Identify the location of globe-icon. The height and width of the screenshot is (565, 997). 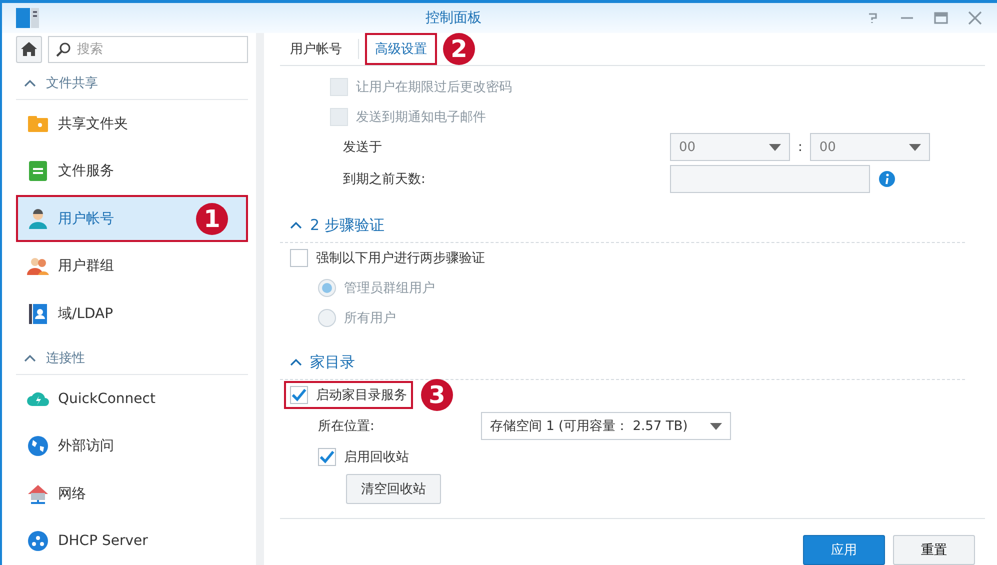
(38, 446).